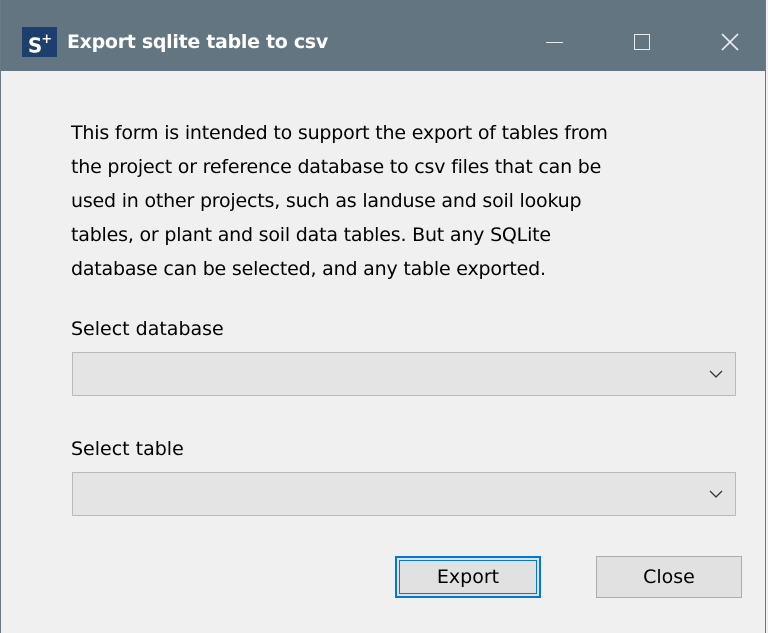 Image resolution: width=768 pixels, height=633 pixels. I want to click on select-database-label: Select database, so click(147, 329).